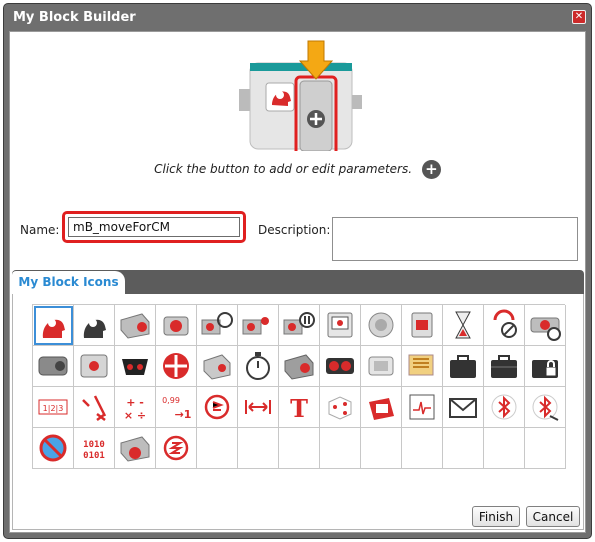  What do you see at coordinates (545, 366) in the screenshot?
I see `brick-lock-icon` at bounding box center [545, 366].